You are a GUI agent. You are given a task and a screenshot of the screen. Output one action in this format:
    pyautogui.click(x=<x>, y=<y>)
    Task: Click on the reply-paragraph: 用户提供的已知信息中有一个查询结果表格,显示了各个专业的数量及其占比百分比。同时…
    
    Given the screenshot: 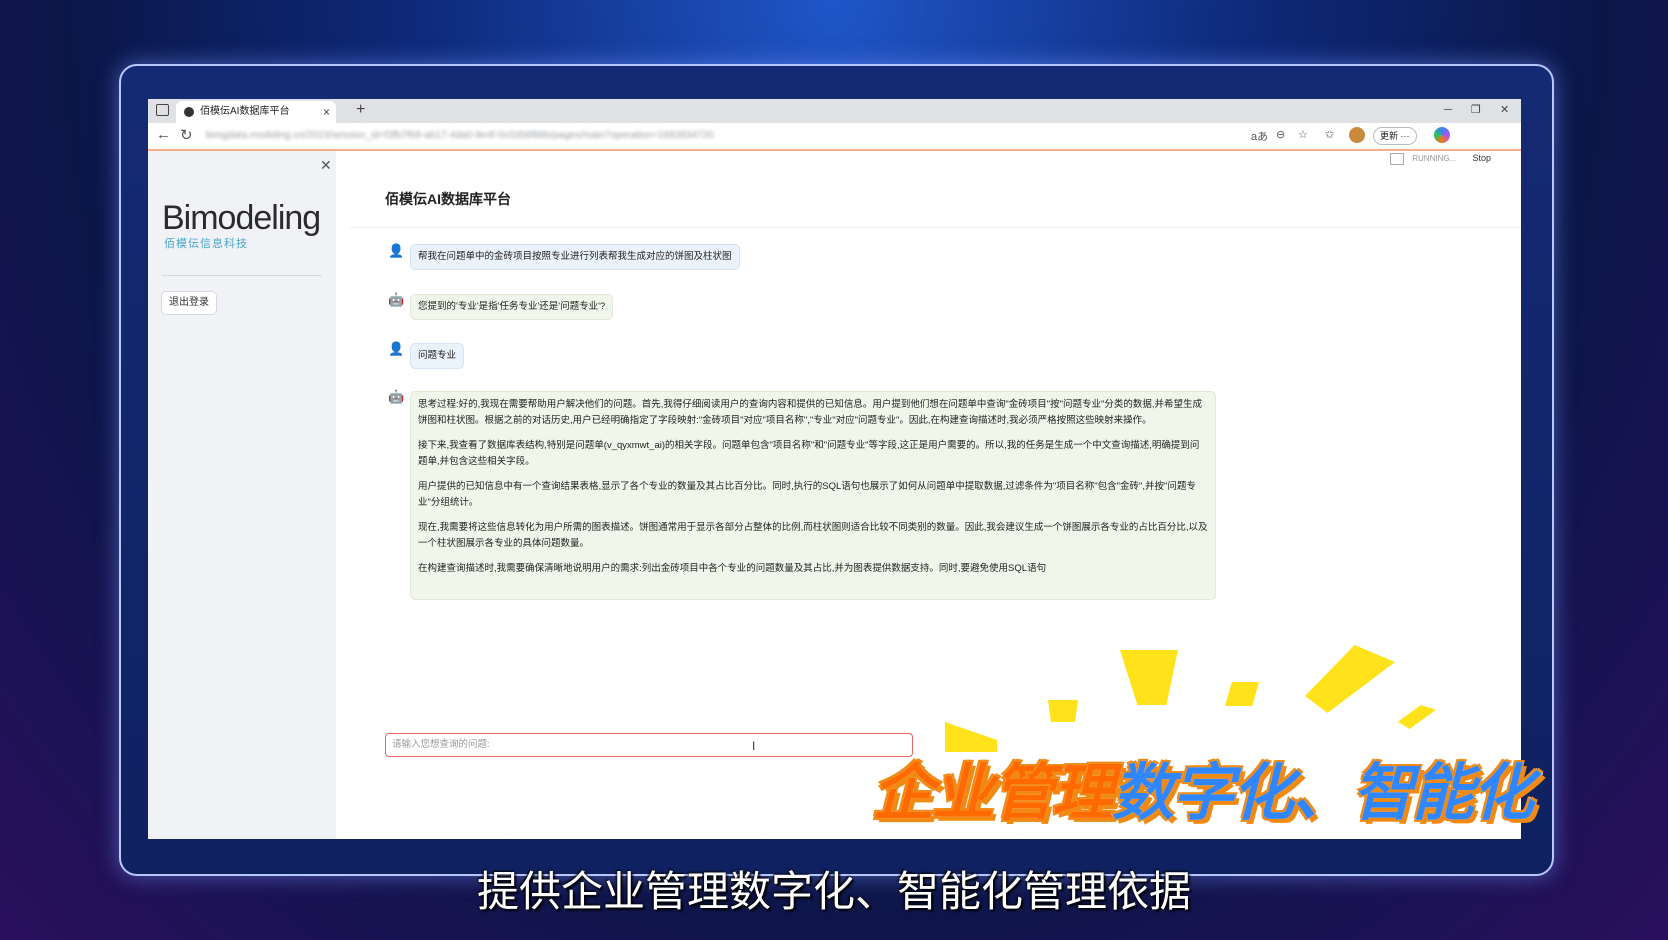 What is the action you would take?
    pyautogui.click(x=807, y=494)
    